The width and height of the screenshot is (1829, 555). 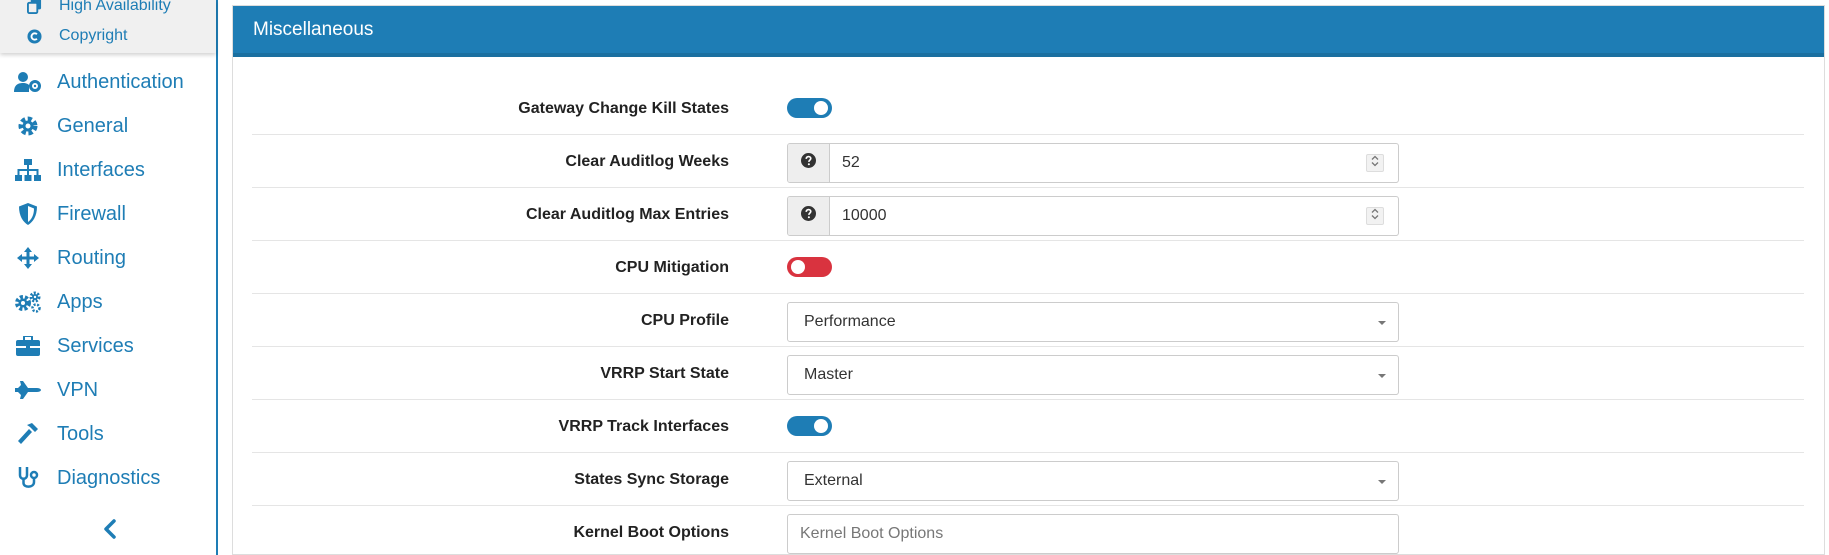 I want to click on setting-row-gateway-change-kill-states: Gateway Change Kill States, so click(x=1028, y=108).